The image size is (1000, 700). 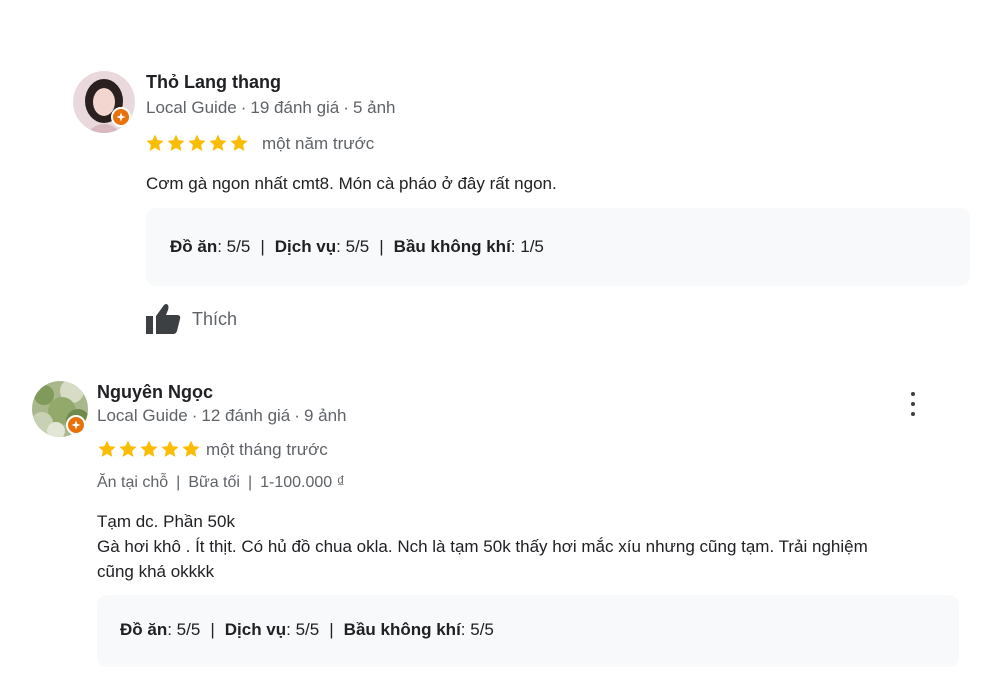 What do you see at coordinates (374, 107) in the screenshot?
I see `photo-count: 5 ảnh` at bounding box center [374, 107].